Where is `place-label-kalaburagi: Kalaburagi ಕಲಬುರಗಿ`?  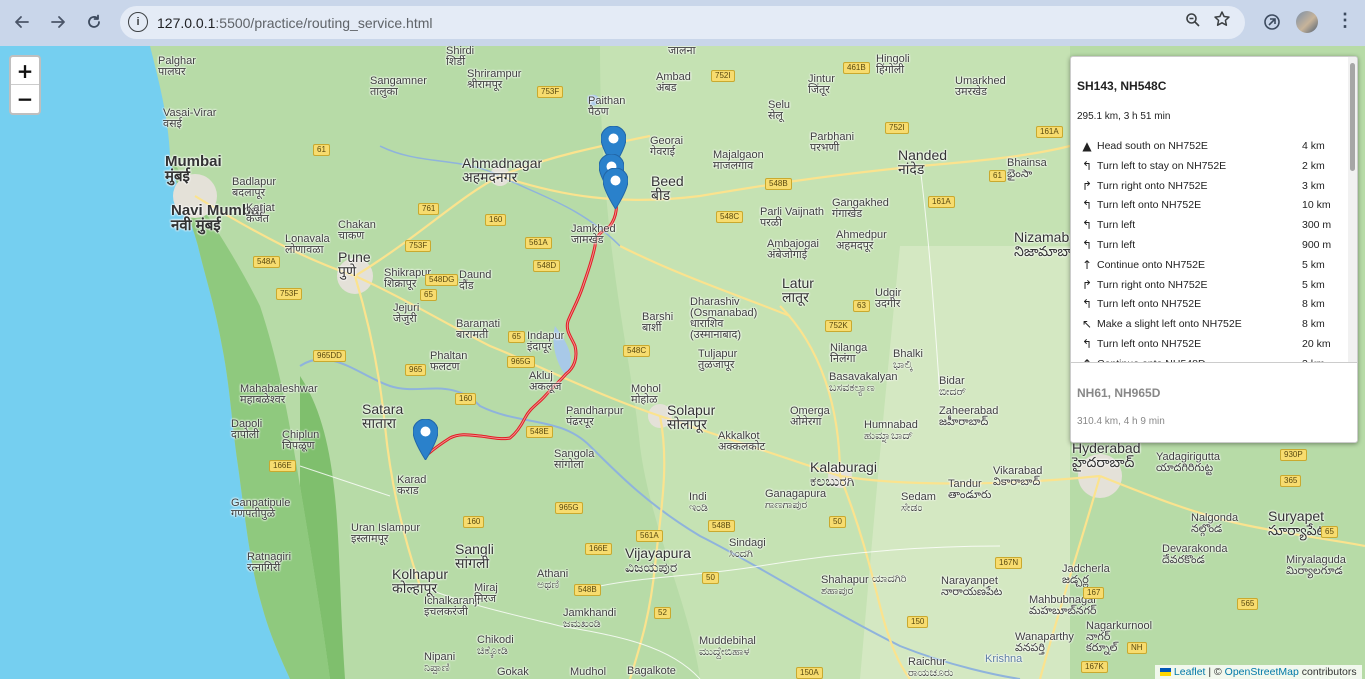 place-label-kalaburagi: Kalaburagi ಕಲಬುರಗಿ is located at coordinates (843, 474).